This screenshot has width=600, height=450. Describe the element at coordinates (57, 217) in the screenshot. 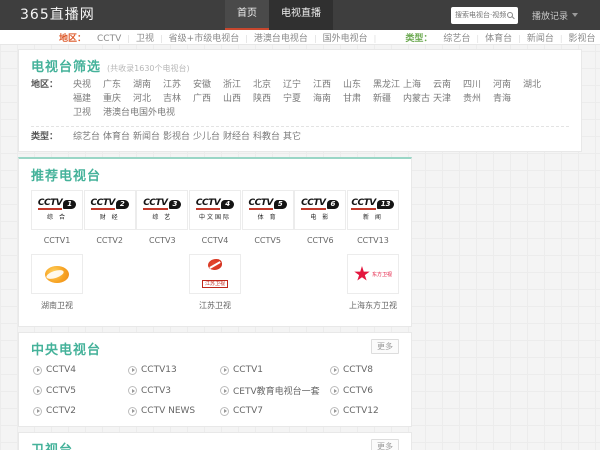

I see `channel-card: CCTV 1 综 合 CCTV1` at that location.